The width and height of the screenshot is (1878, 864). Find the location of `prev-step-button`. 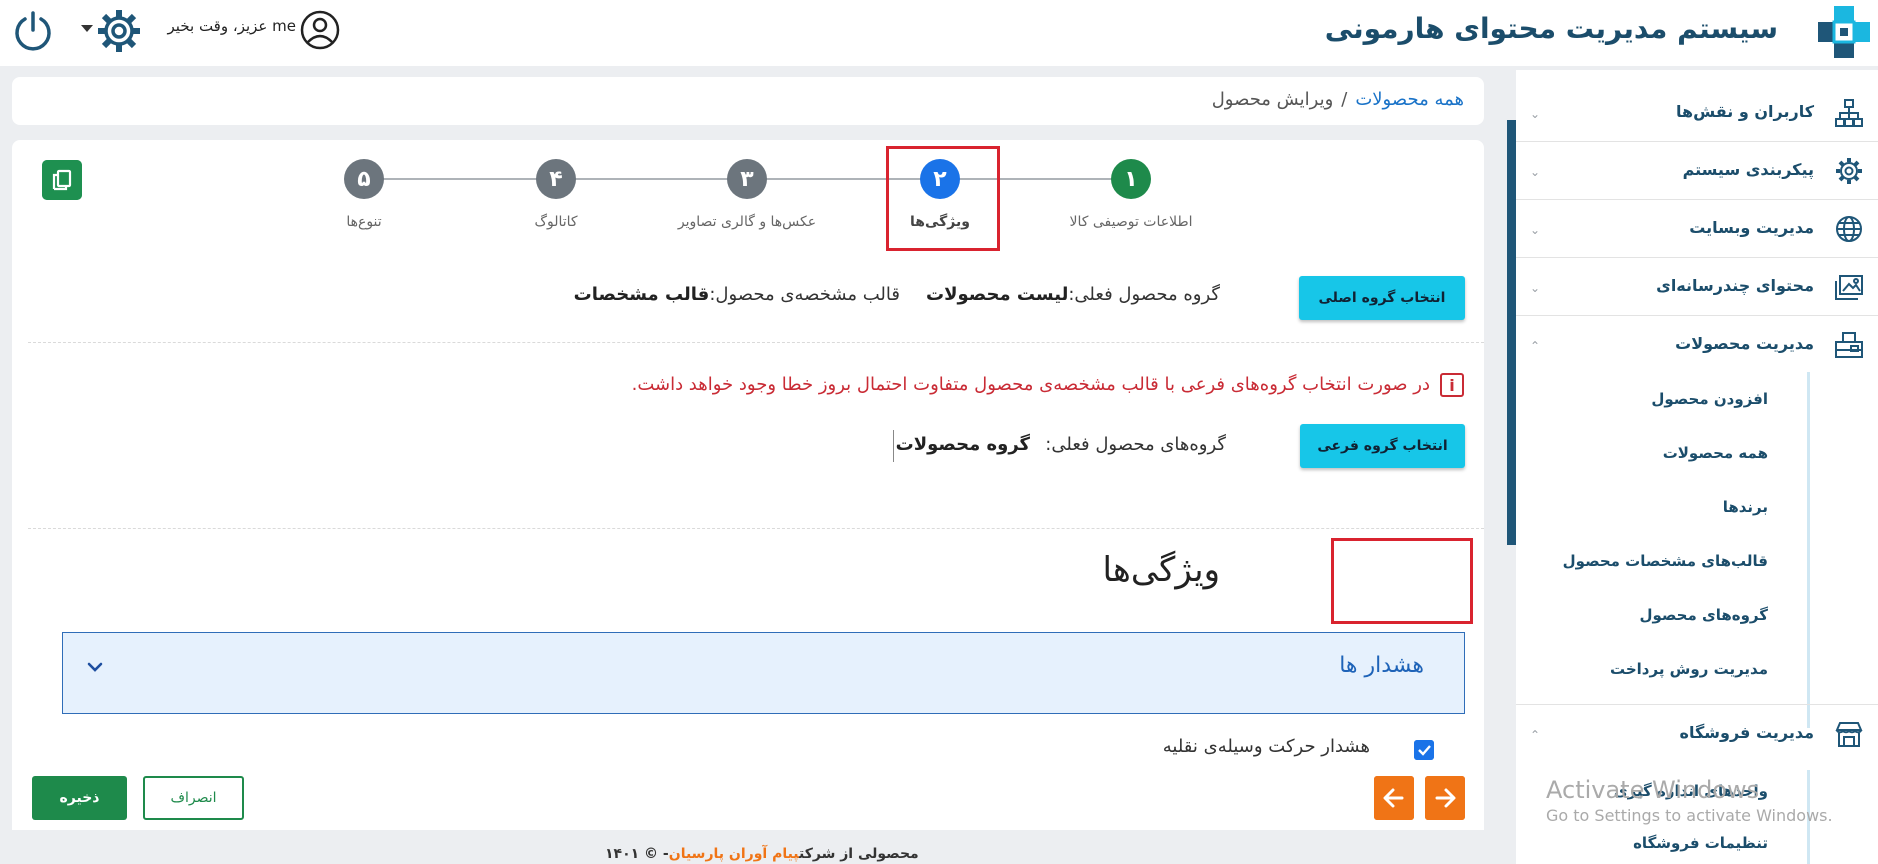

prev-step-button is located at coordinates (1394, 798).